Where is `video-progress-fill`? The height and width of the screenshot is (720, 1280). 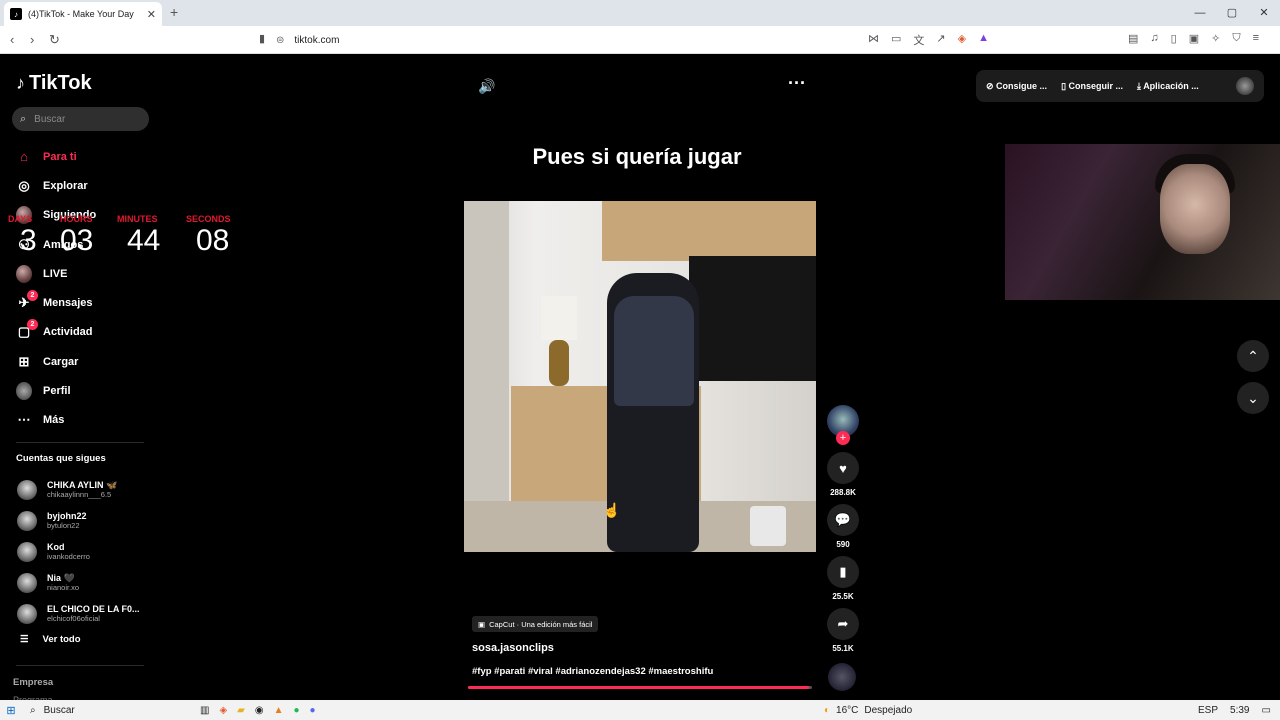
video-progress-fill is located at coordinates (638, 687).